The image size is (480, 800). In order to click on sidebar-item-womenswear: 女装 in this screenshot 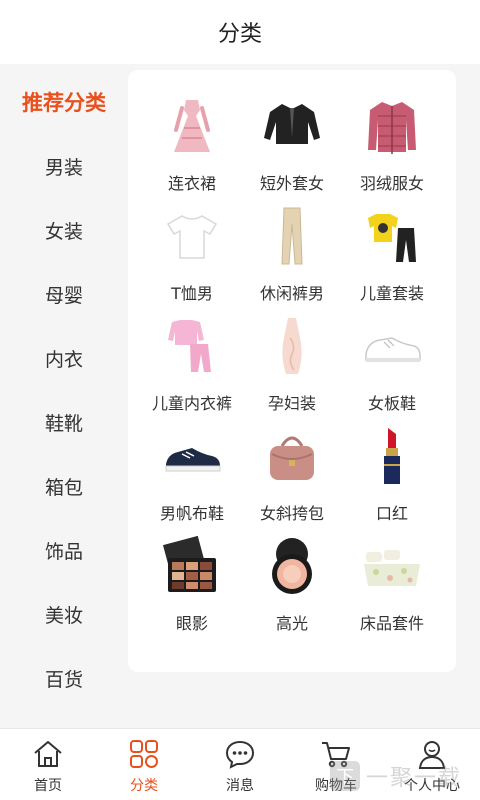, I will do `click(64, 230)`.